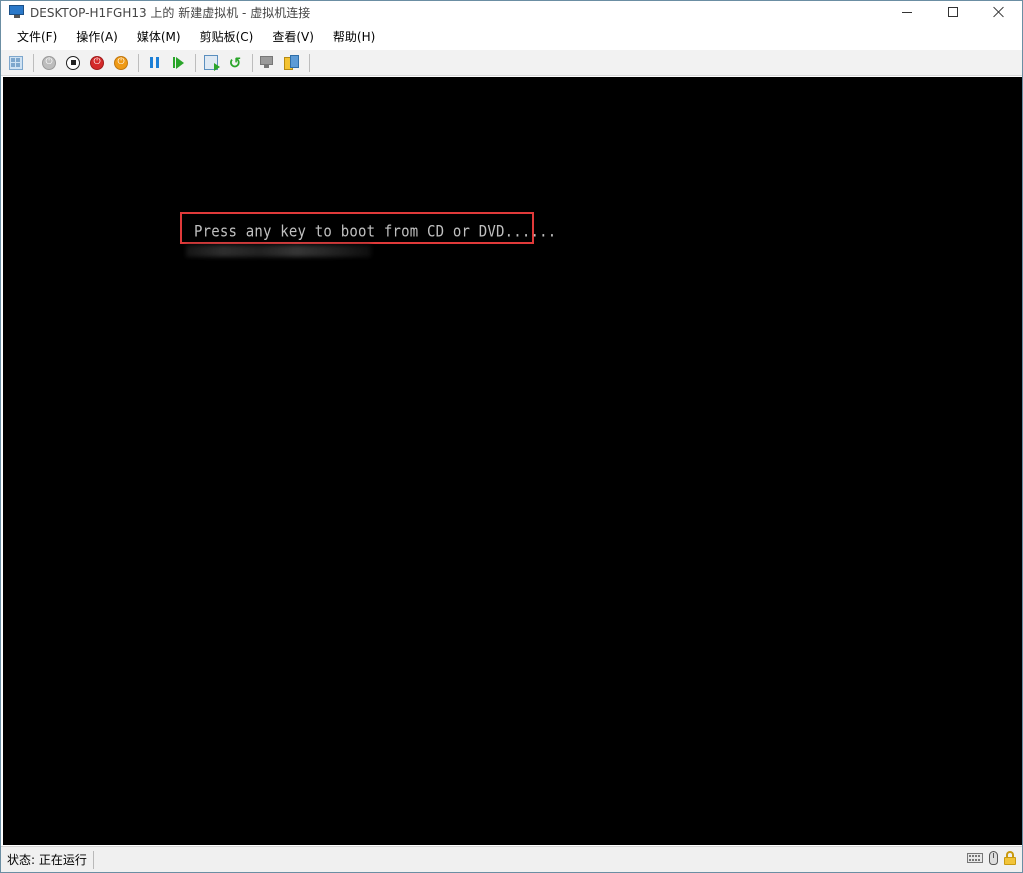  Describe the element at coordinates (975, 858) in the screenshot. I see `keyboard-icon` at that location.